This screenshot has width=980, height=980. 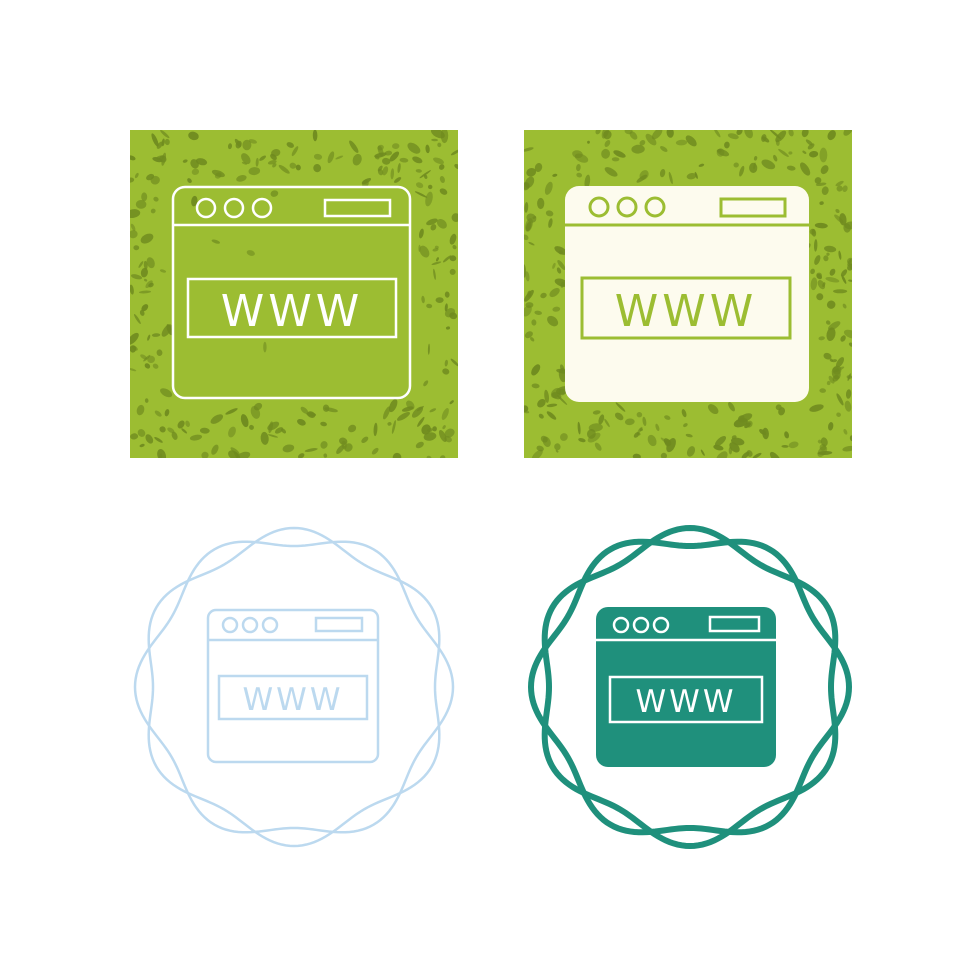 I want to click on browser-icon-tile-grunge-outline: WWW, so click(x=294, y=294).